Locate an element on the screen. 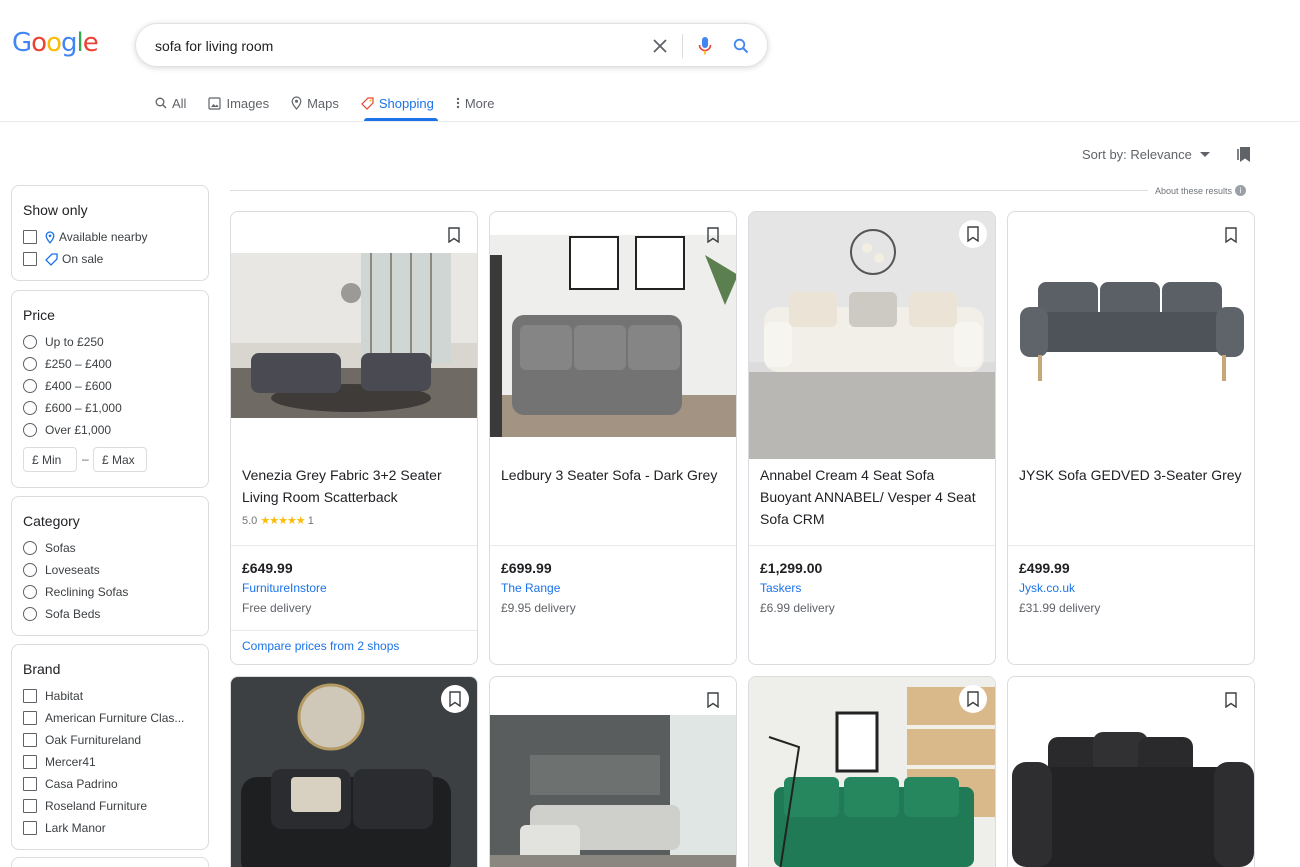  category-option: Sofas is located at coordinates (49, 548).